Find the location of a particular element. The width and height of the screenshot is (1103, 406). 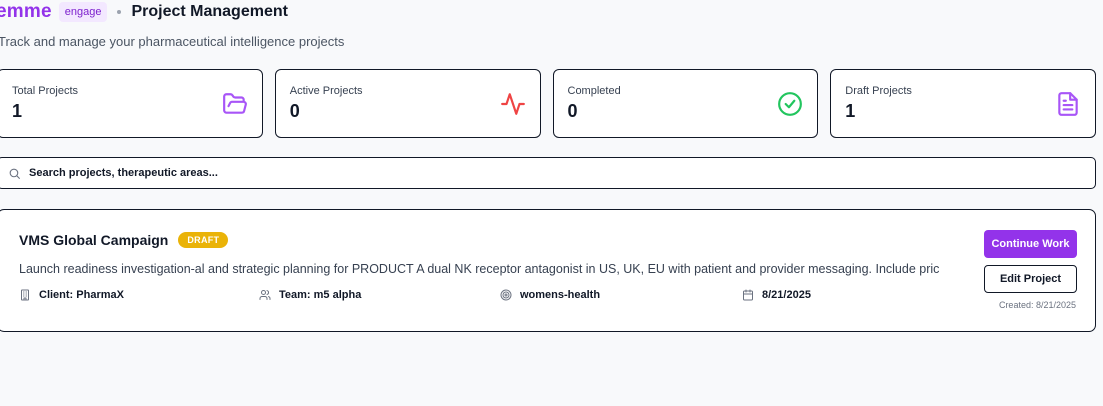

created-date: Created: 8/21/2025 is located at coordinates (1037, 305).